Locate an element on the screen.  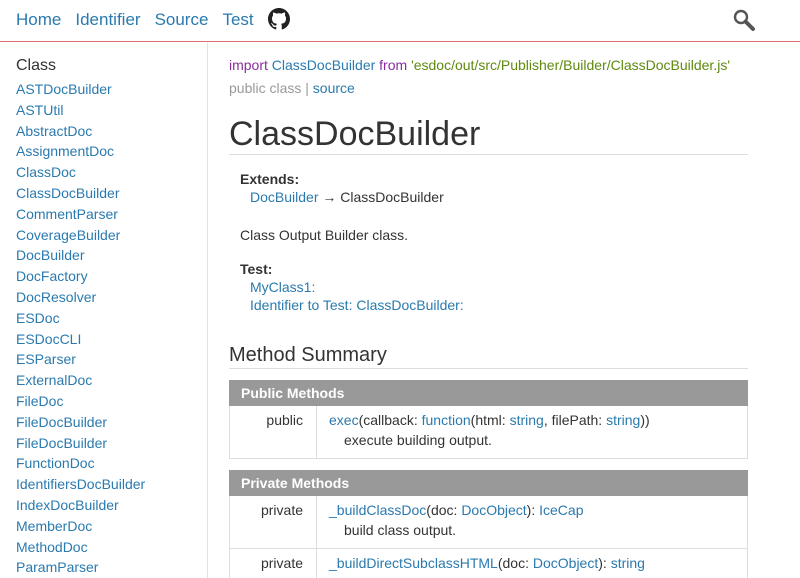
public-methods-header: Public Methods is located at coordinates (488, 393).